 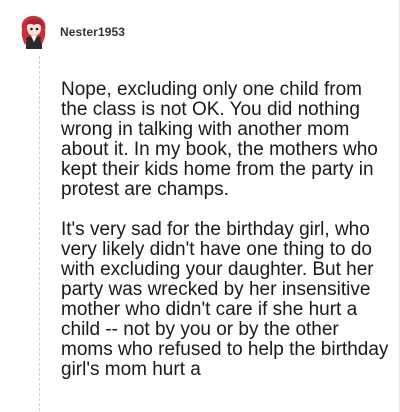 What do you see at coordinates (92, 32) in the screenshot?
I see `username: Nester1953` at bounding box center [92, 32].